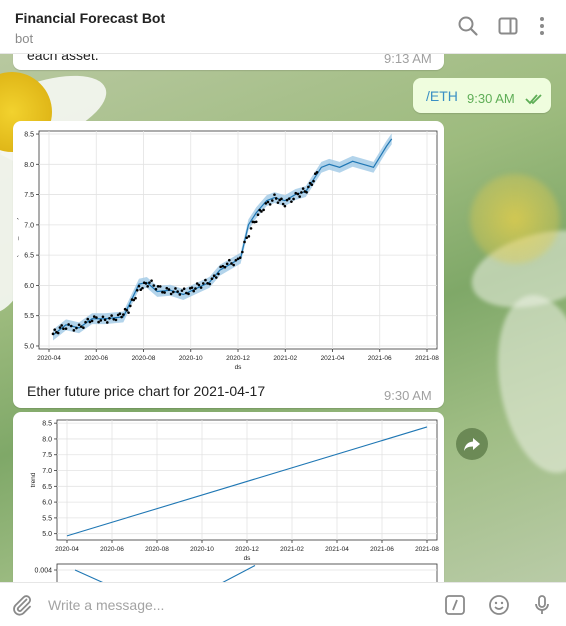 The image size is (566, 626). I want to click on plot-area, so click(247, 572).